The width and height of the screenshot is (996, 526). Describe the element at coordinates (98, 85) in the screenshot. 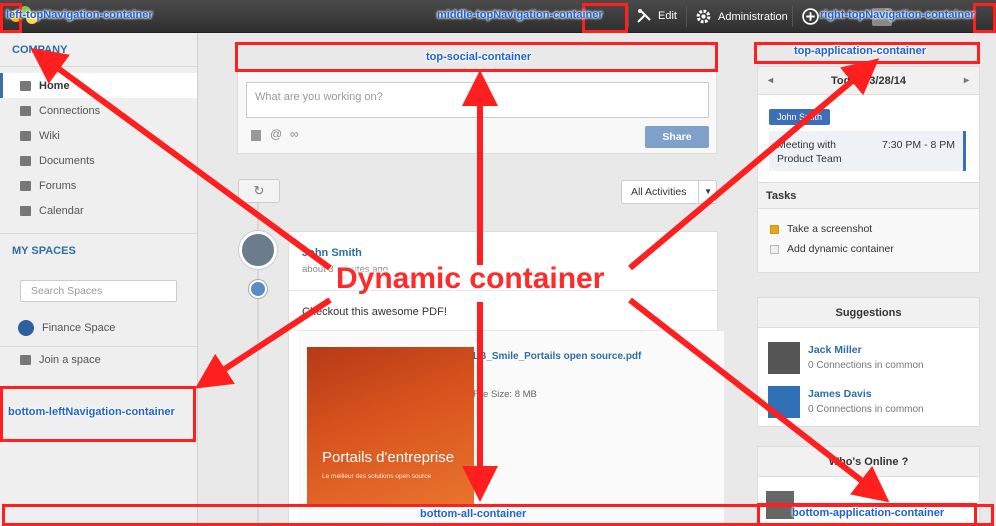

I see `nav-item-home: Home` at that location.